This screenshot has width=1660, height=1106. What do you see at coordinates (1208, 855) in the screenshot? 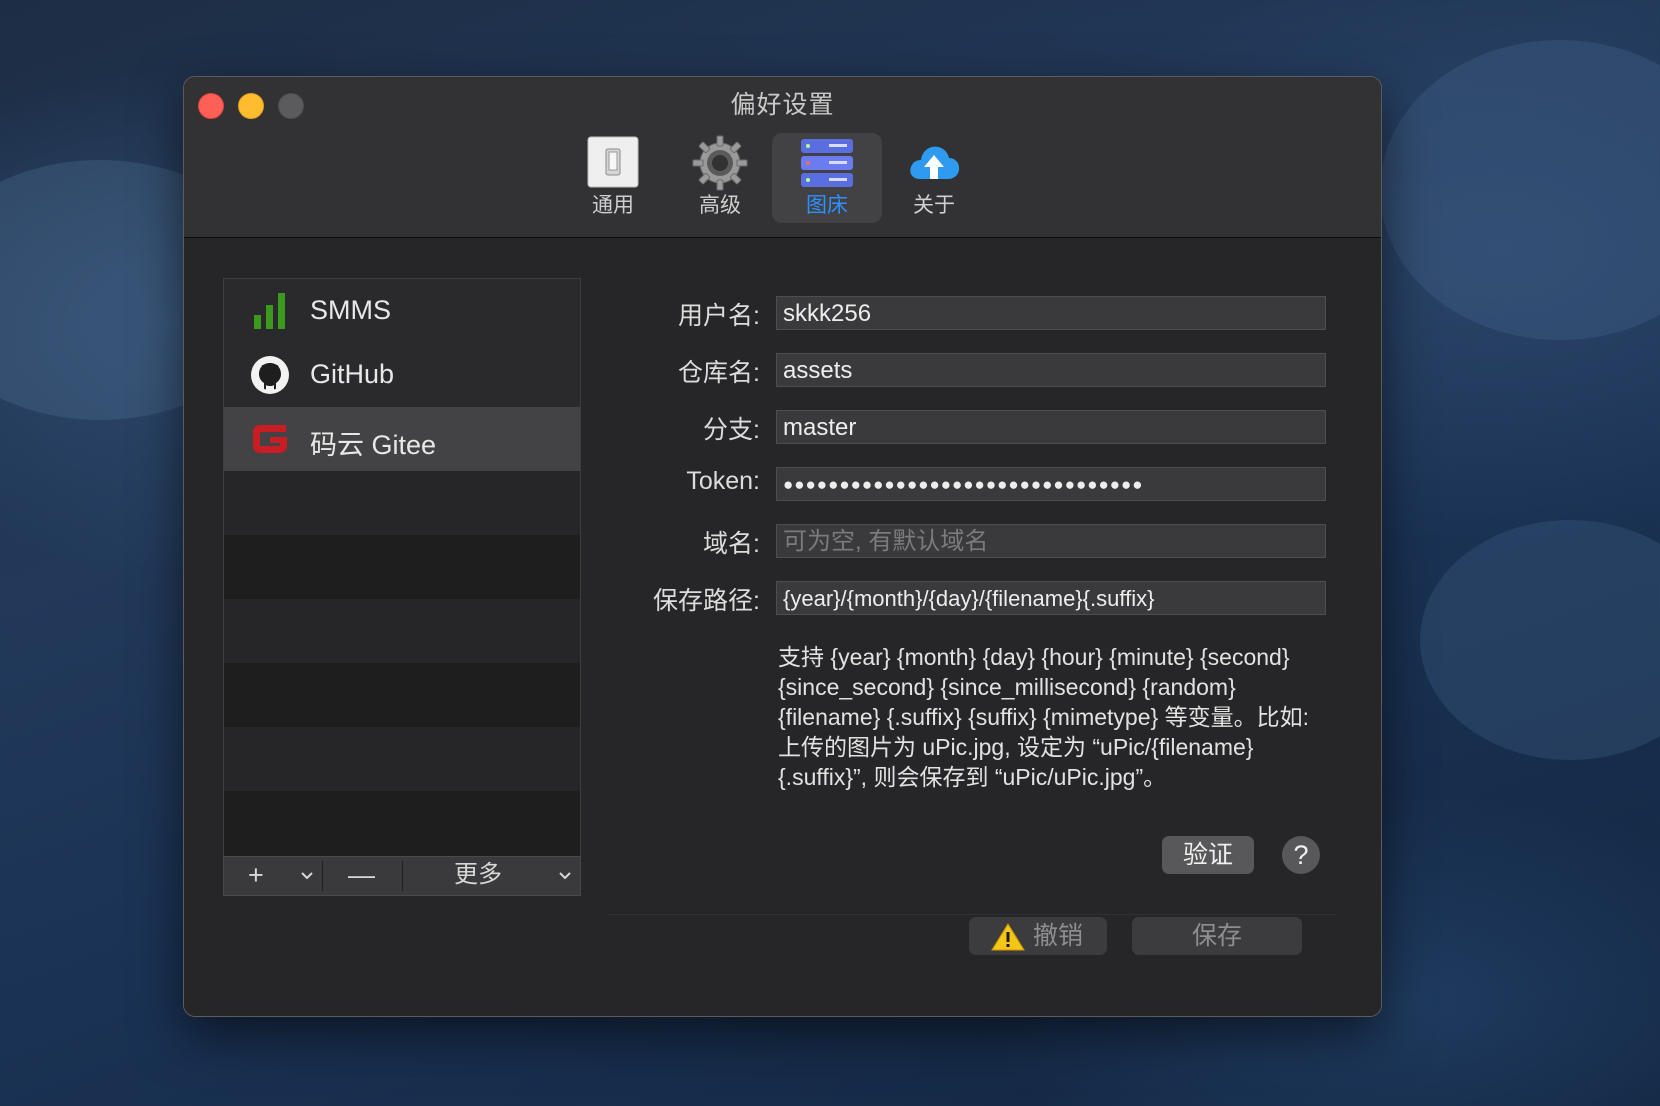
I see `verify-button: 验证` at bounding box center [1208, 855].